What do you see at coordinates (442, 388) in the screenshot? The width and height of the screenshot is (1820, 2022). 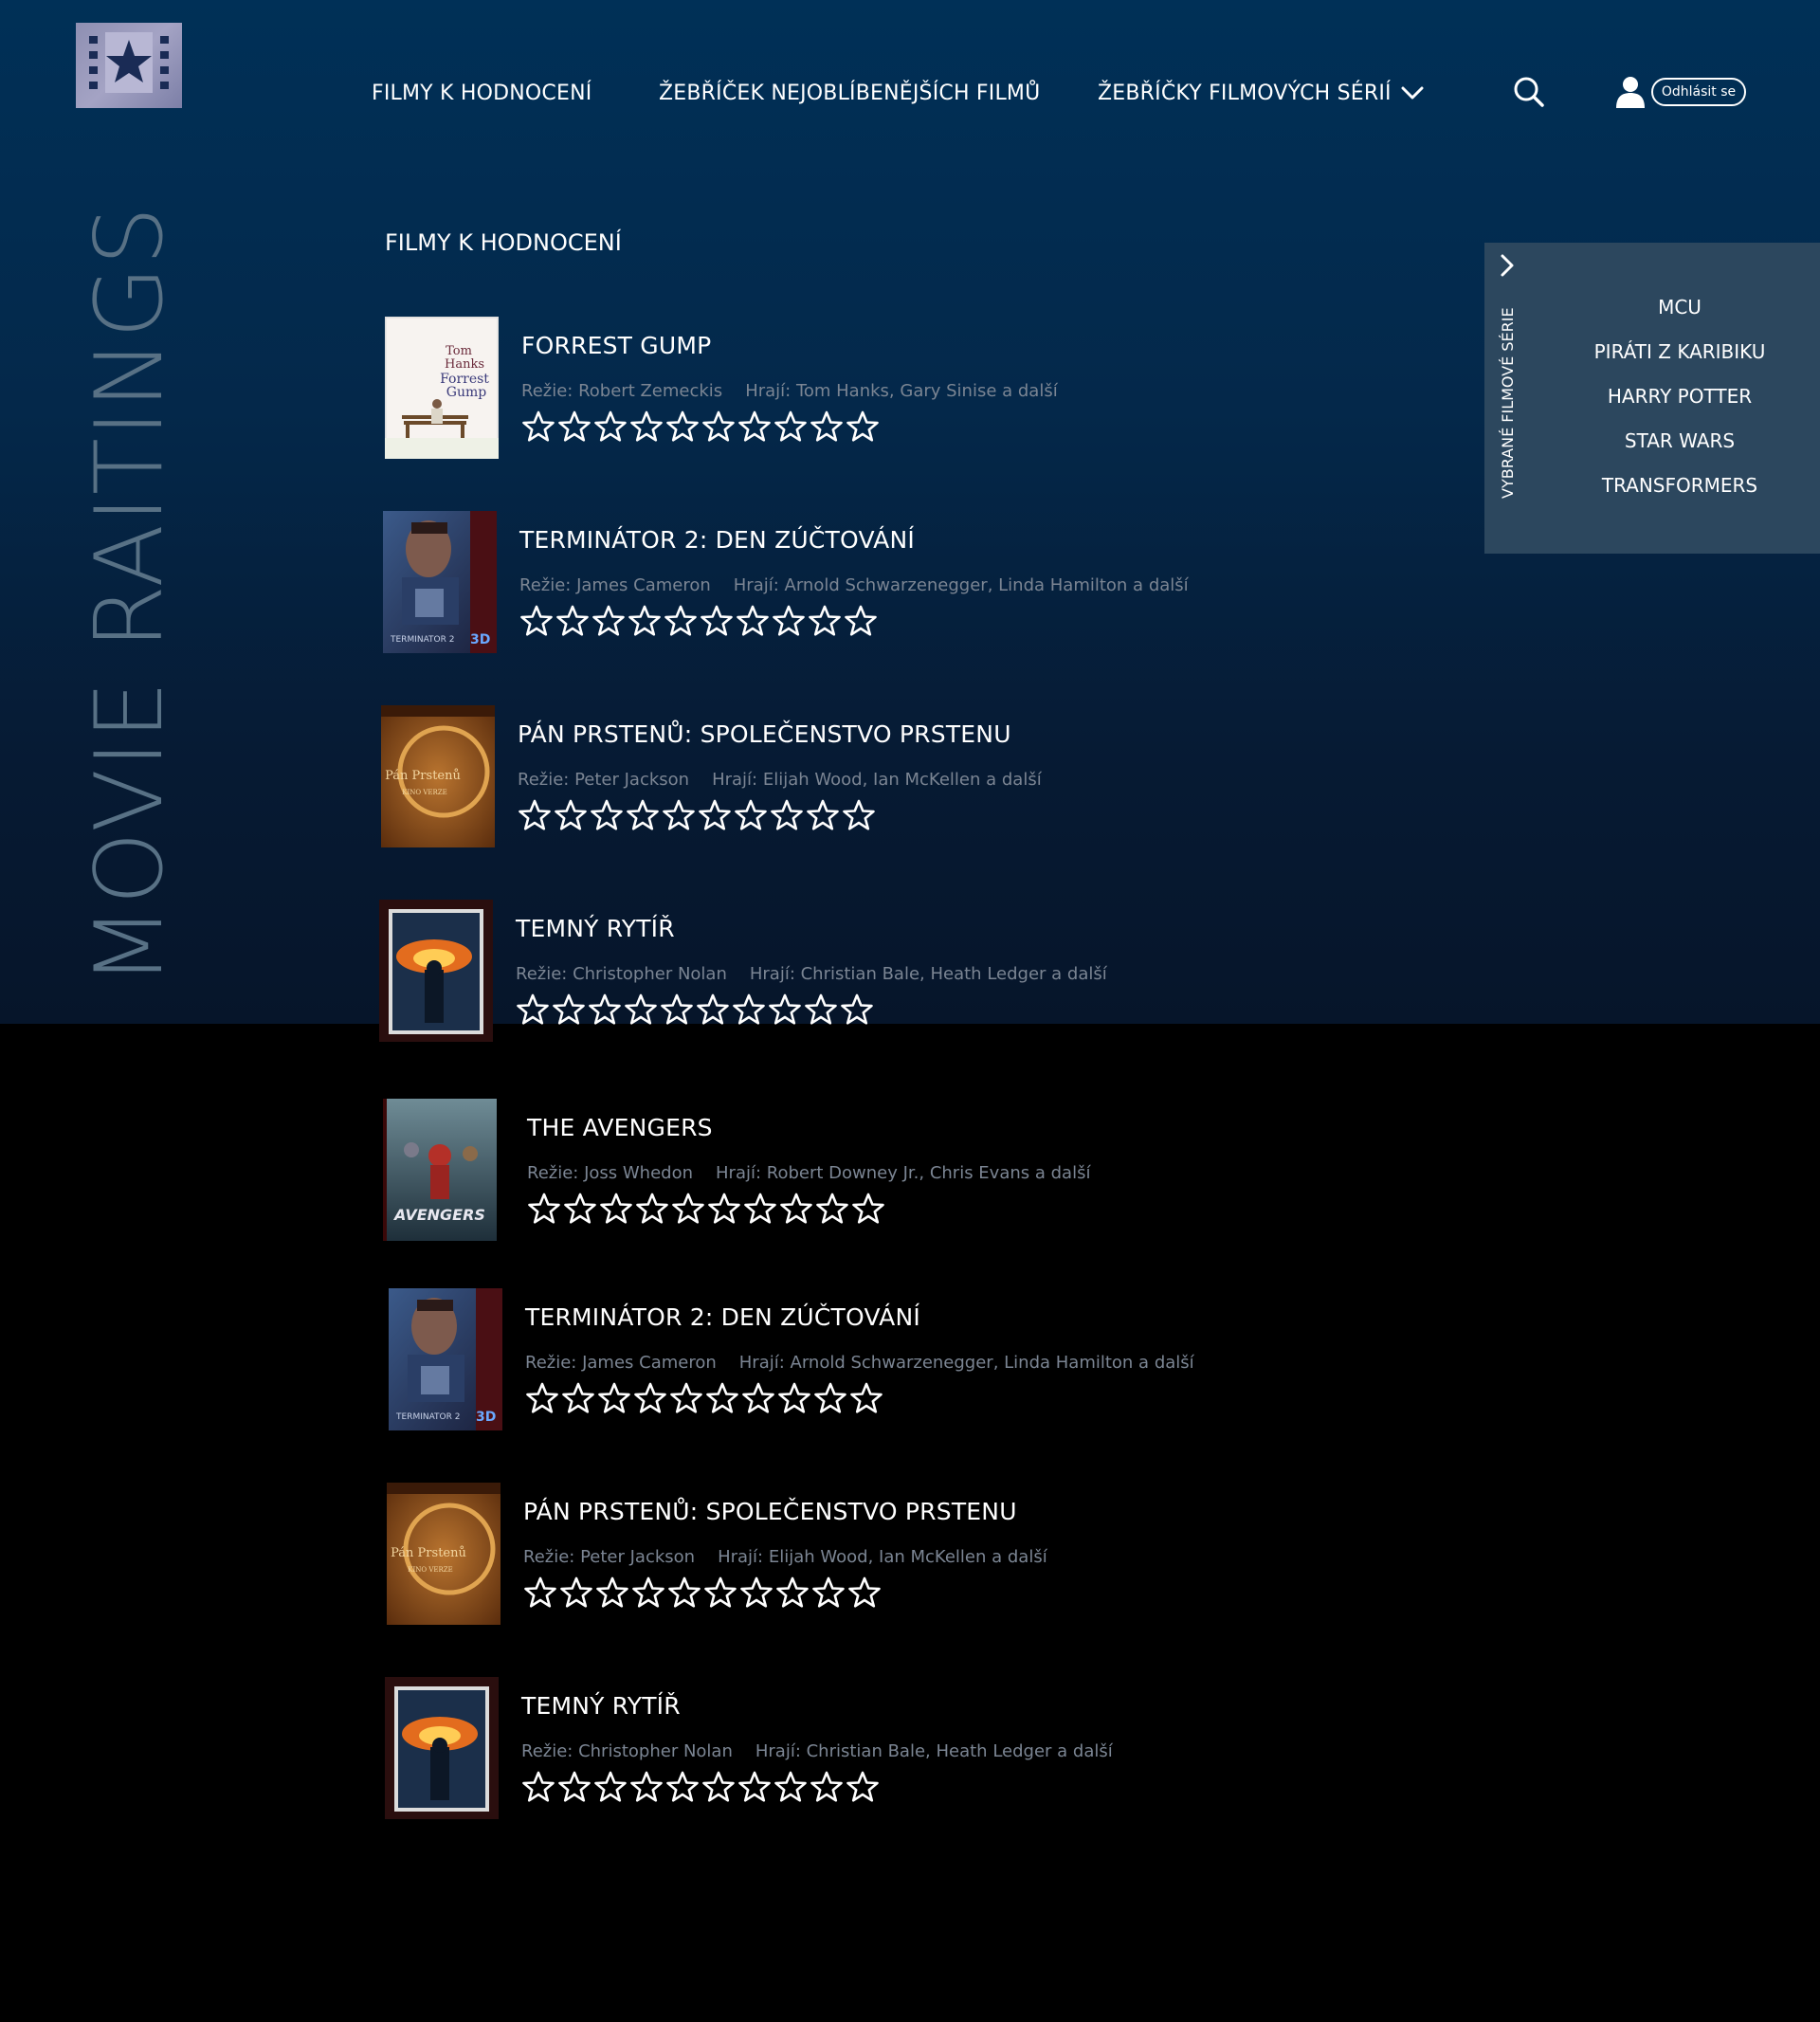 I see `movie-poster: Tom Hanks Forrest Gump` at bounding box center [442, 388].